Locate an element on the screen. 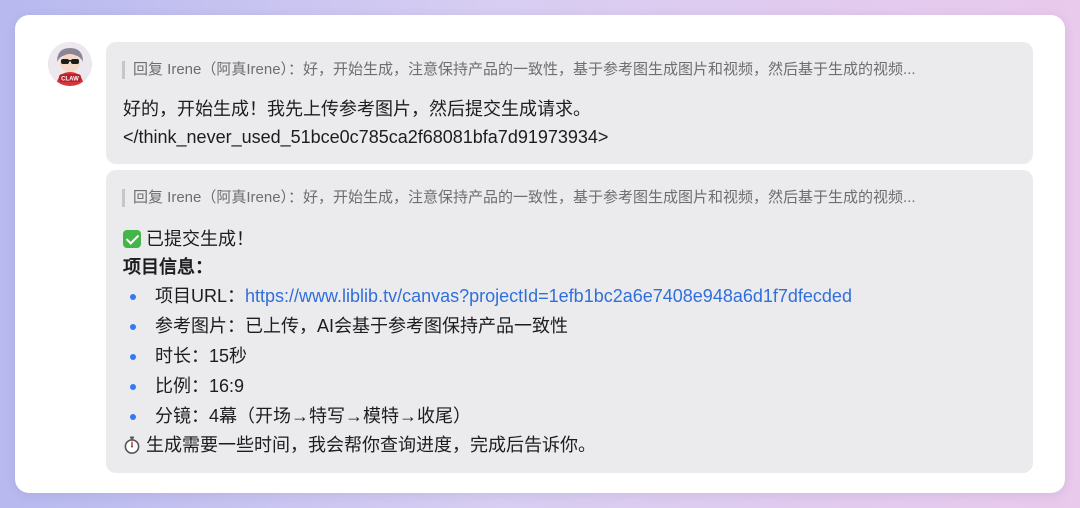  status-line: 已提交生成！ is located at coordinates (188, 239).